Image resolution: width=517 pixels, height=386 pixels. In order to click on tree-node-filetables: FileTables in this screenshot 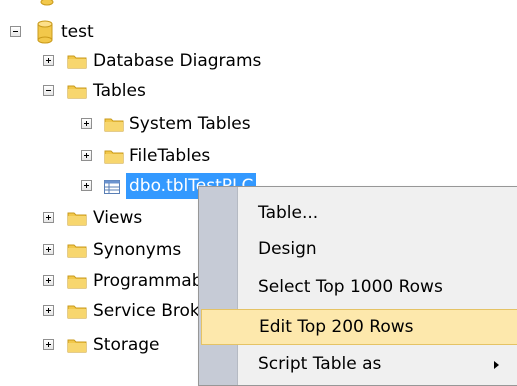, I will do `click(258, 156)`.